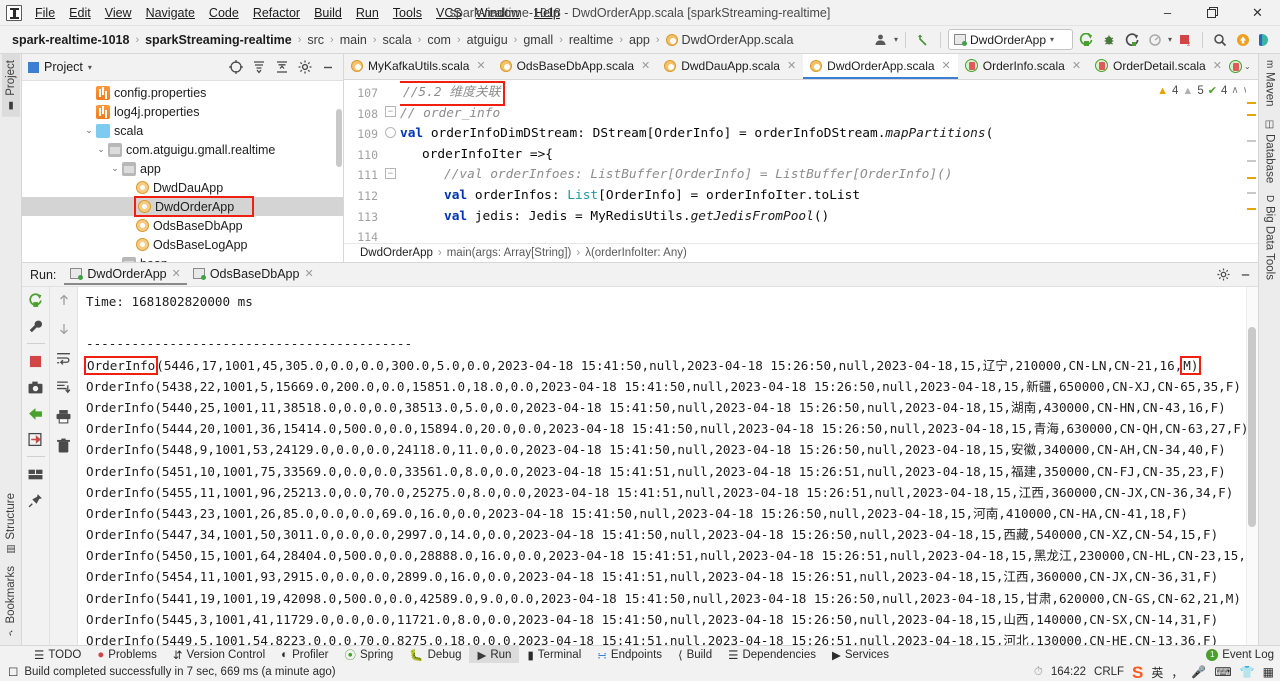  I want to click on inspection-widget: ▲ 4 ▲ 5 ✔ 4 ∧ ∨, so click(1203, 91).